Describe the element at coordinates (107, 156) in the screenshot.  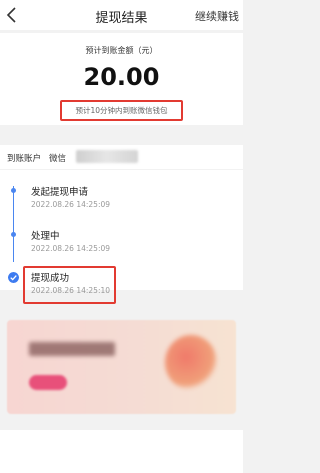
I see `blurred-account-name` at that location.